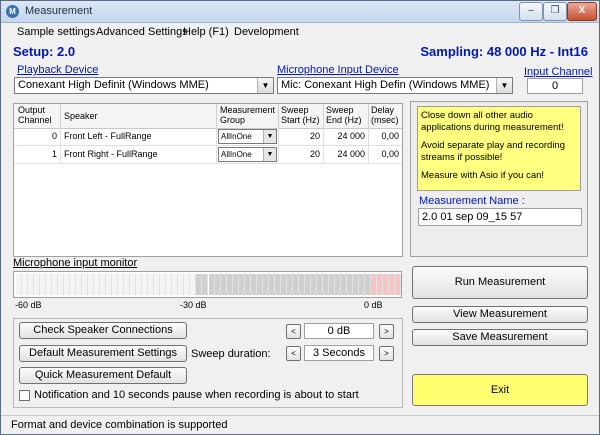 Image resolution: width=600 pixels, height=435 pixels. Describe the element at coordinates (293, 331) in the screenshot. I see `gain-decrease-button: <` at that location.